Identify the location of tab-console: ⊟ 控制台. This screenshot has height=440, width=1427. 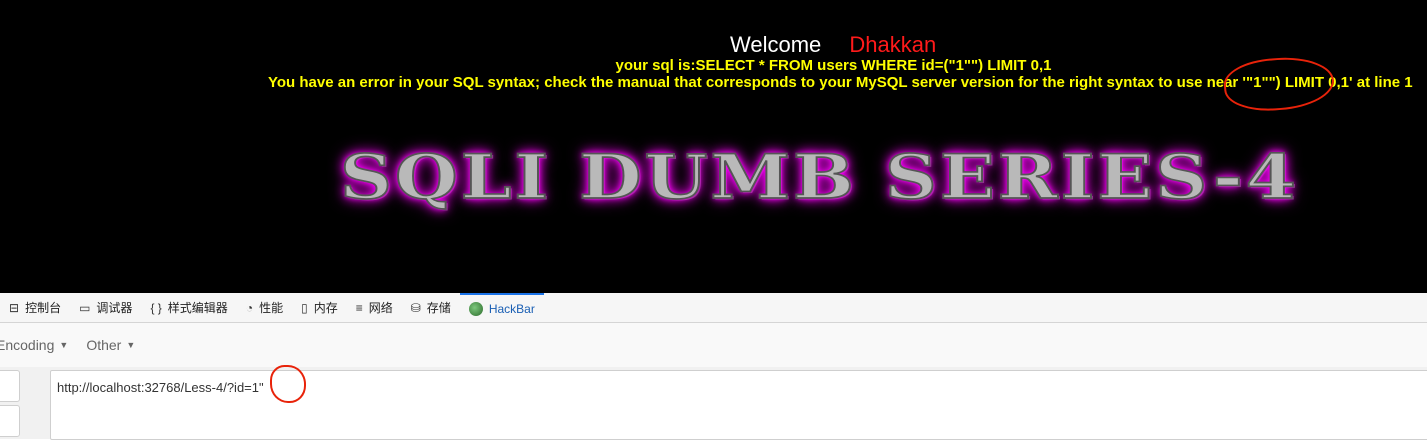
(35, 307).